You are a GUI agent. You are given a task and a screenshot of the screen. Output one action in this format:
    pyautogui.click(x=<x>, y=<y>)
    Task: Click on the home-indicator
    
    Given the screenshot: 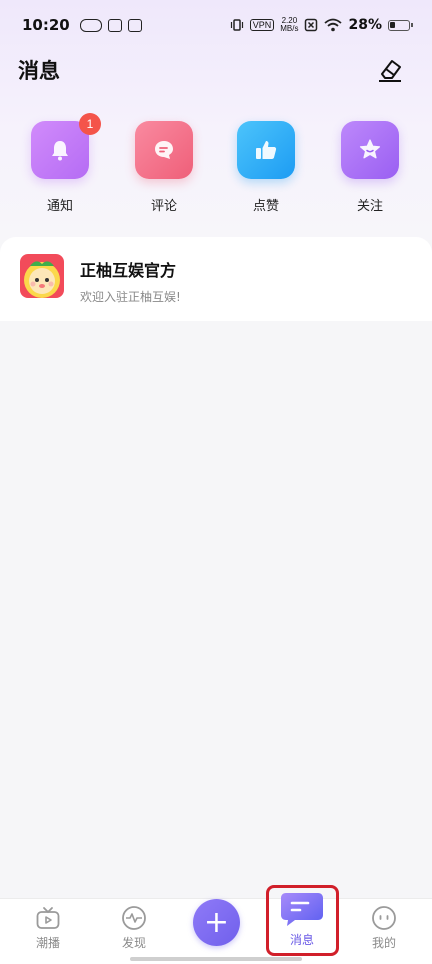 What is the action you would take?
    pyautogui.click(x=216, y=959)
    